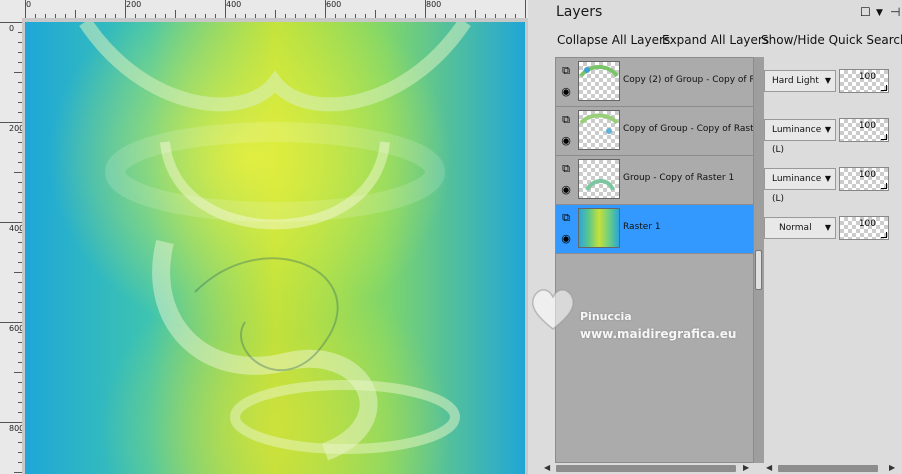 This screenshot has width=902, height=474. I want to click on layer-name: Copy of Group - Copy of Raster 1, so click(688, 129).